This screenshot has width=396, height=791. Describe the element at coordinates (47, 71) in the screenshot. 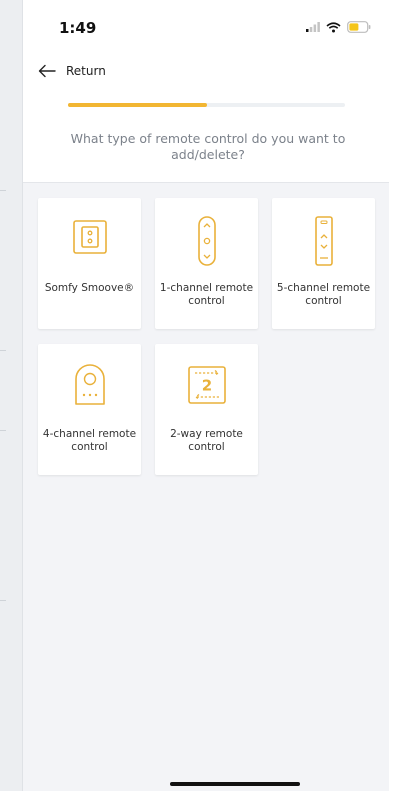

I see `arrow-left-icon` at that location.